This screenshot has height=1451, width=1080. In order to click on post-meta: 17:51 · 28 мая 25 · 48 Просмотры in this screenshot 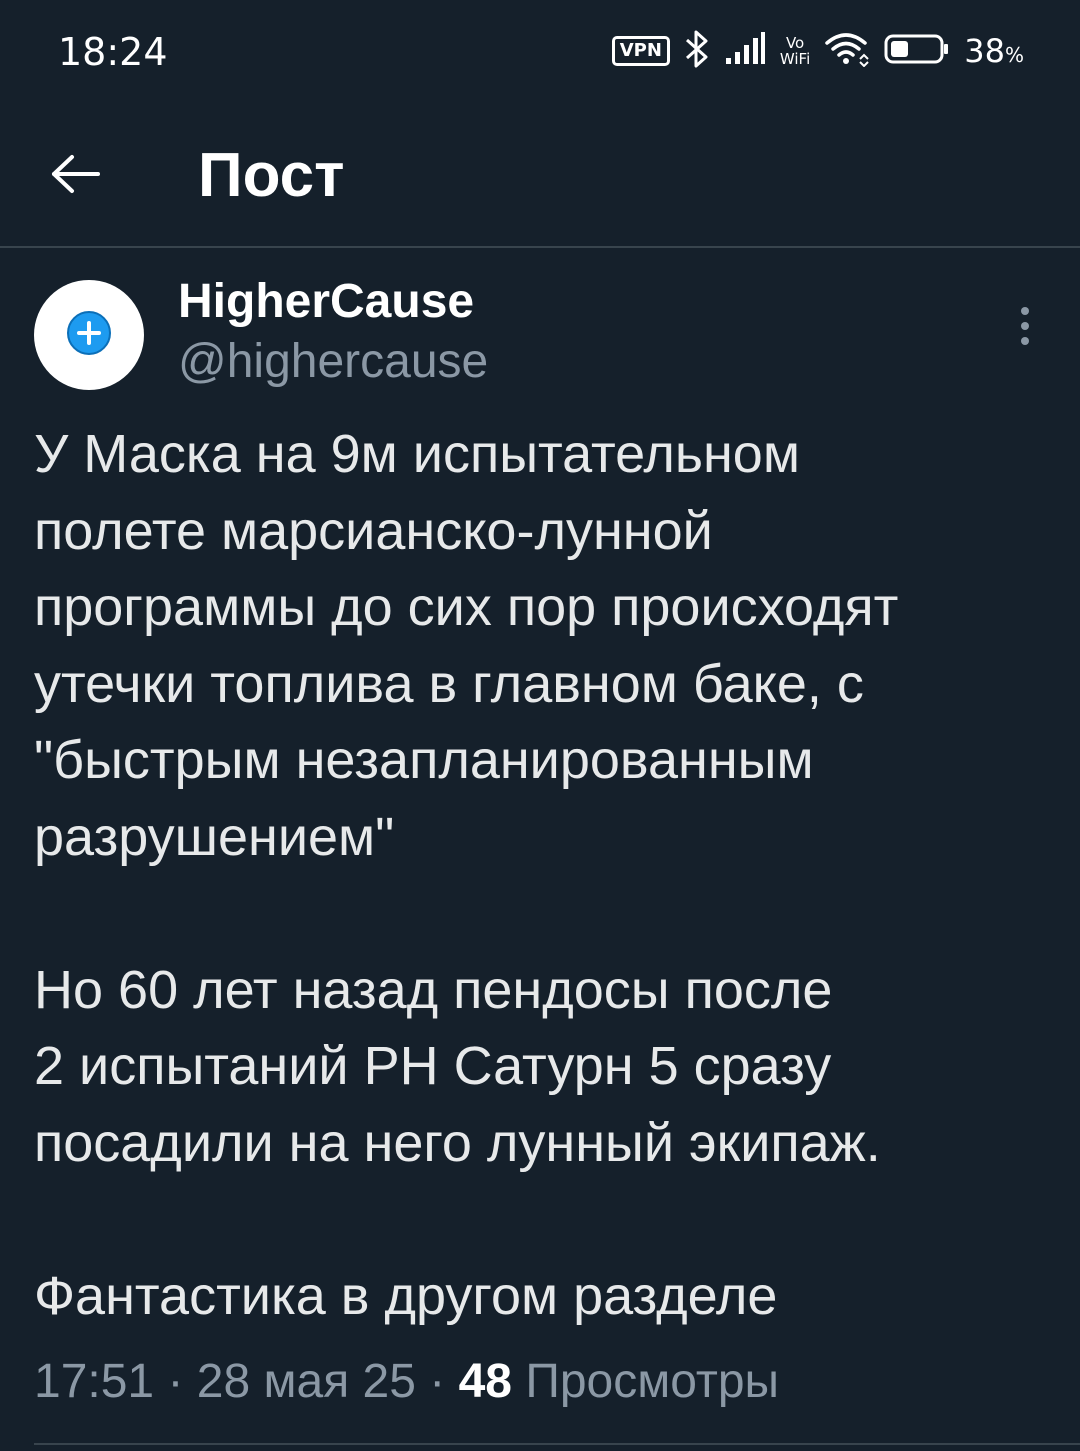, I will do `click(406, 1382)`.